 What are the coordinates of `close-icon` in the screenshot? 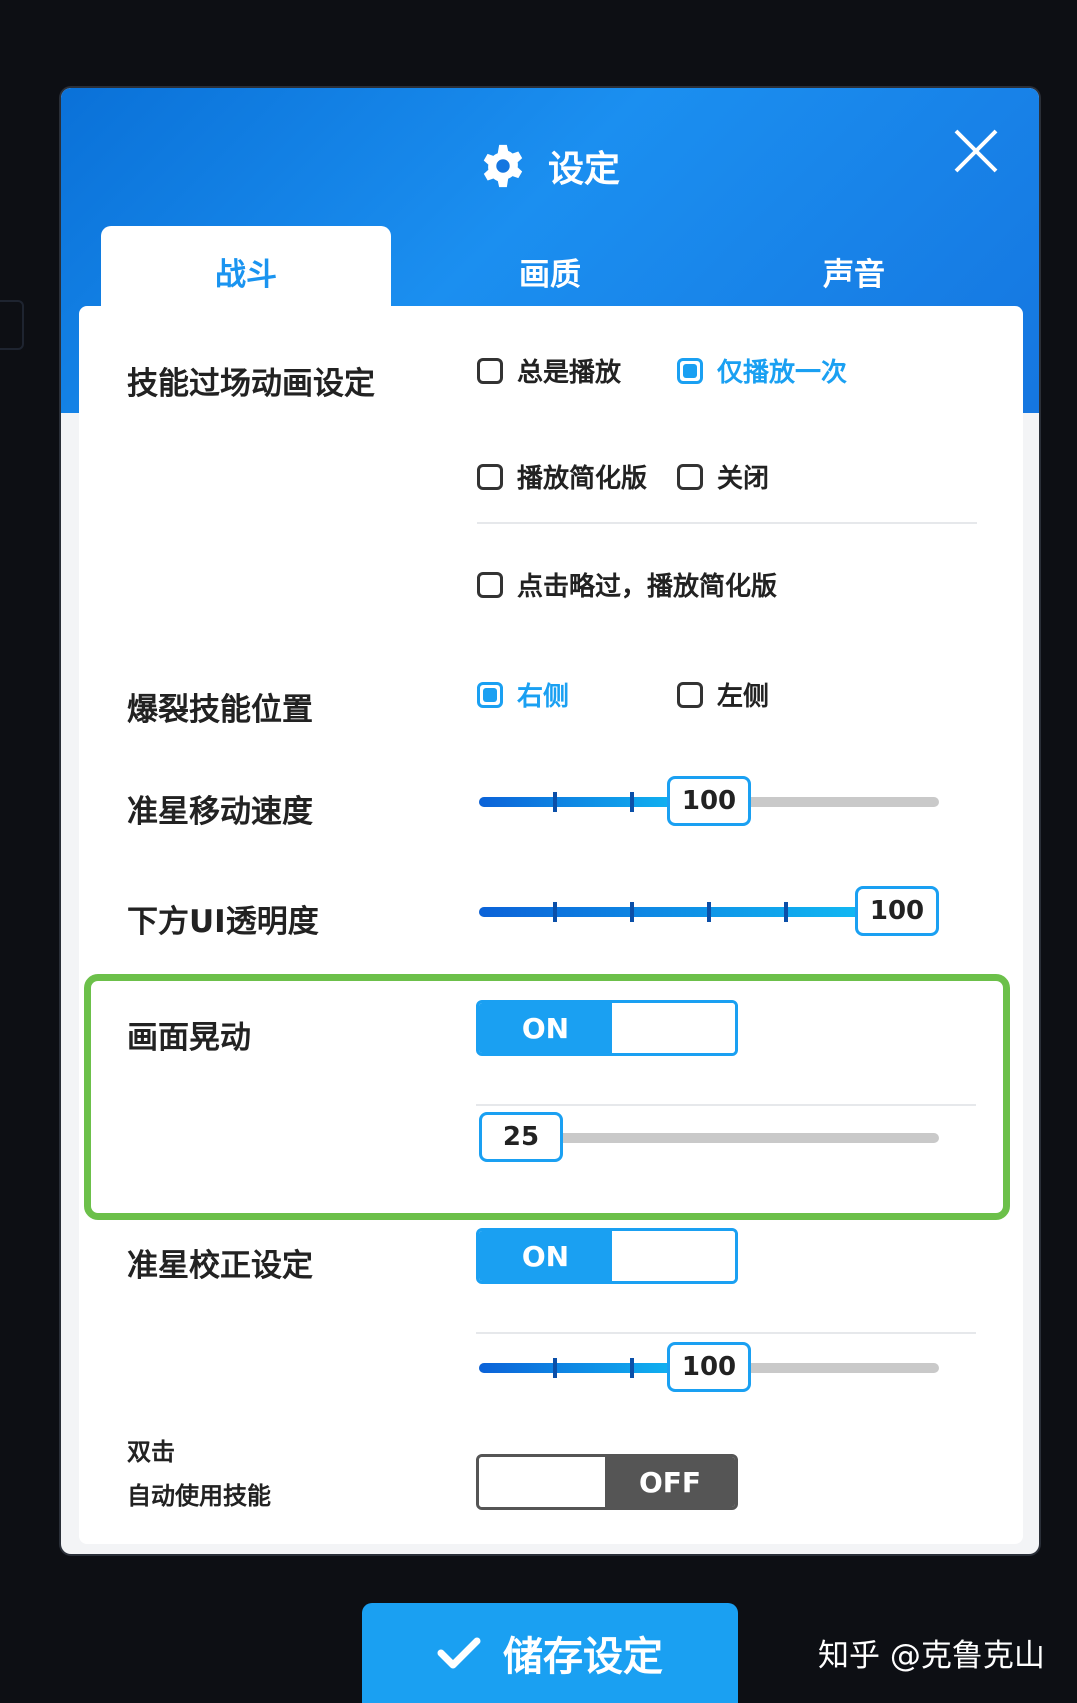 It's located at (976, 151).